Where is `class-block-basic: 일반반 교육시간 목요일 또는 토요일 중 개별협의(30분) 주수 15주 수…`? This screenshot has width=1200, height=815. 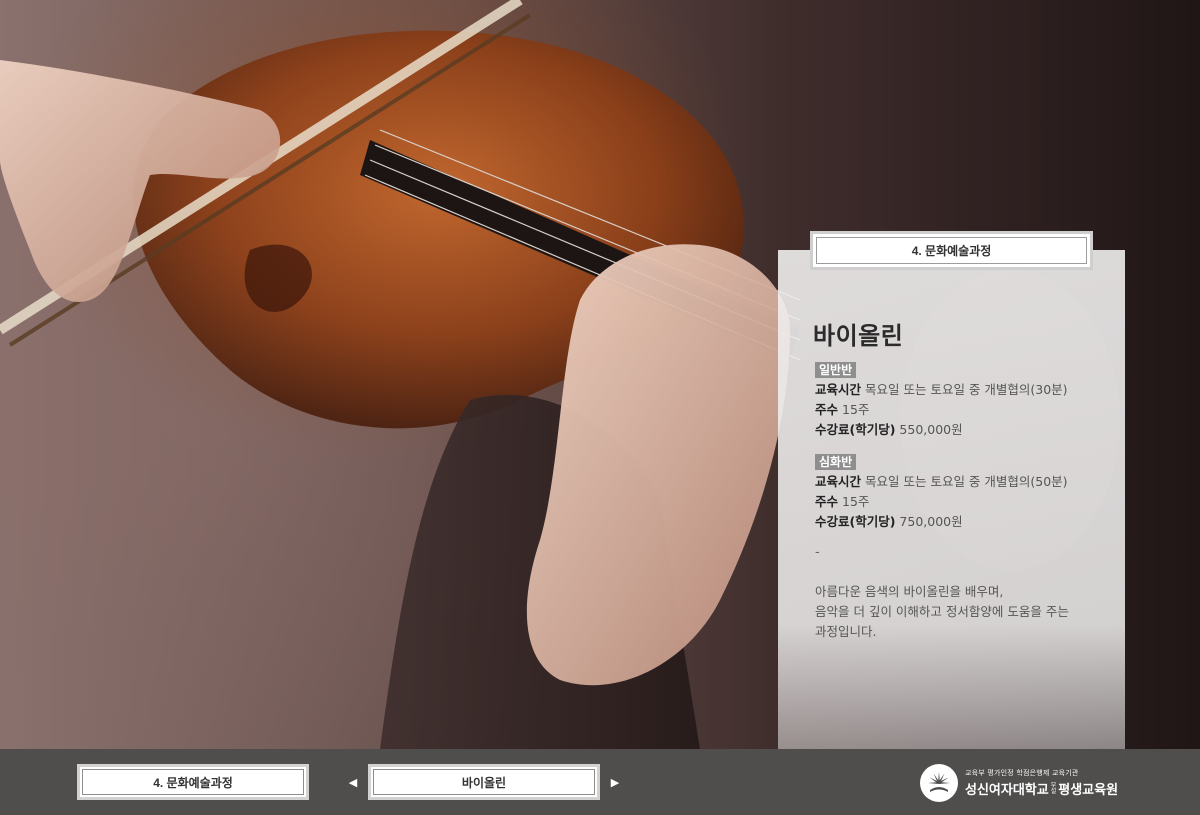 class-block-basic: 일반반 교육시간 목요일 또는 토요일 중 개별협의(30분) 주수 15주 수… is located at coordinates (941, 400).